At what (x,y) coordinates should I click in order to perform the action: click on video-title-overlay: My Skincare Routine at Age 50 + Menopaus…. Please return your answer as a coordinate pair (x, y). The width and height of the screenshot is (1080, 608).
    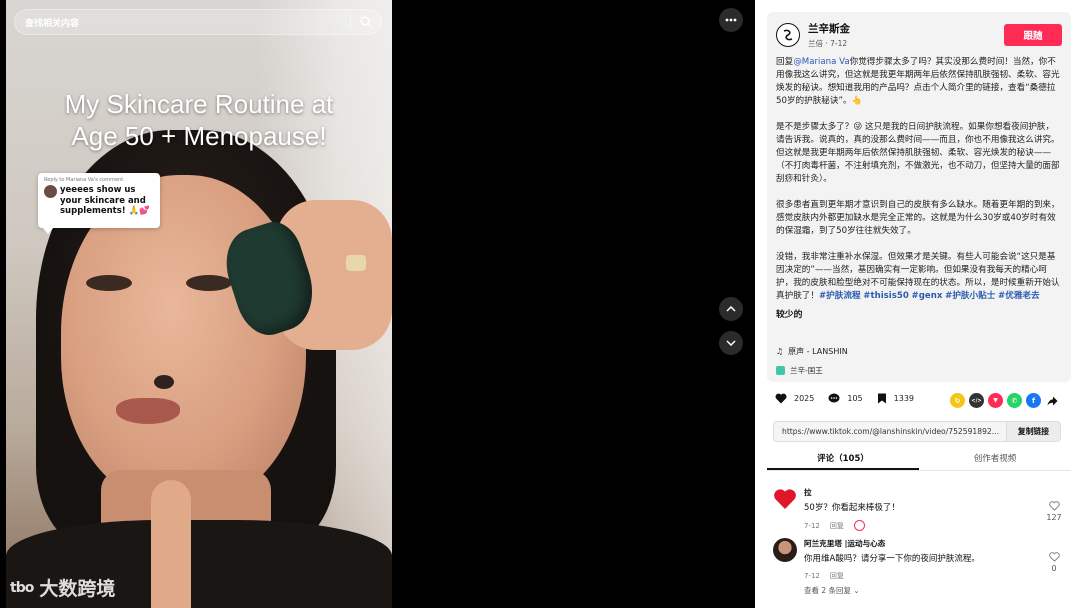
    Looking at the image, I should click on (199, 120).